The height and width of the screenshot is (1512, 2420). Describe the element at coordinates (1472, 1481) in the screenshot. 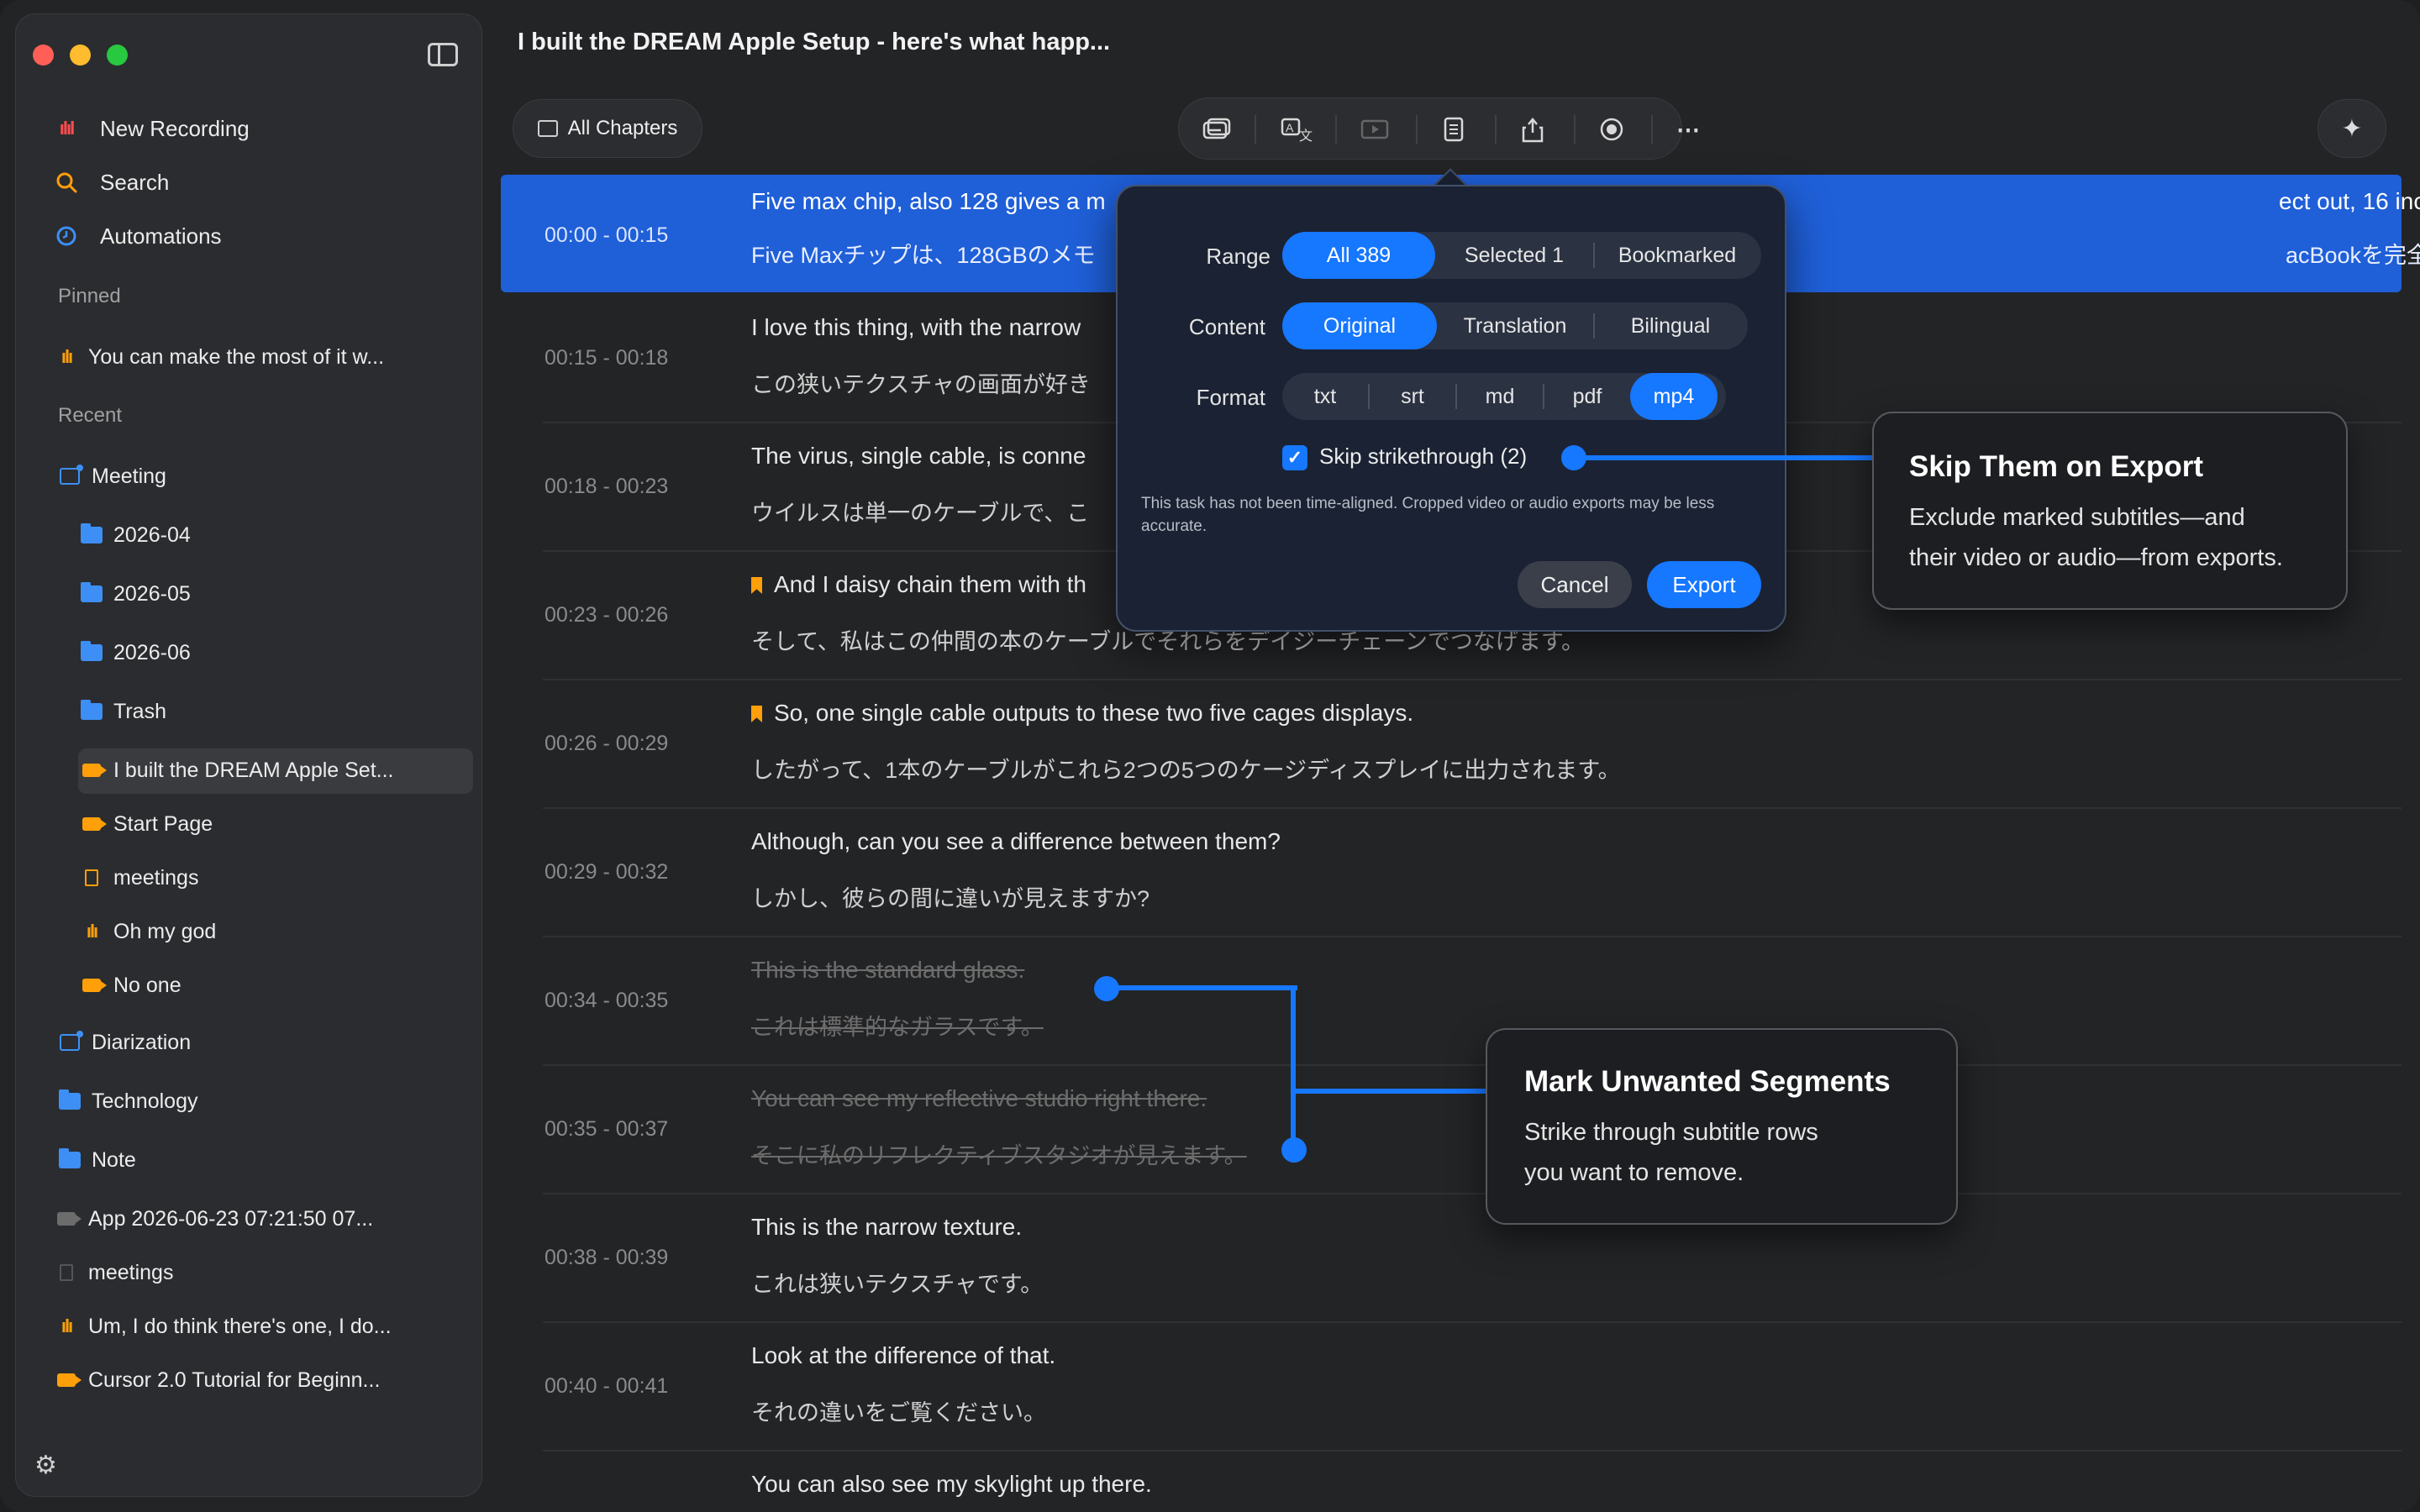

I see `subtitle-row: You can also see my skylight up there.` at that location.